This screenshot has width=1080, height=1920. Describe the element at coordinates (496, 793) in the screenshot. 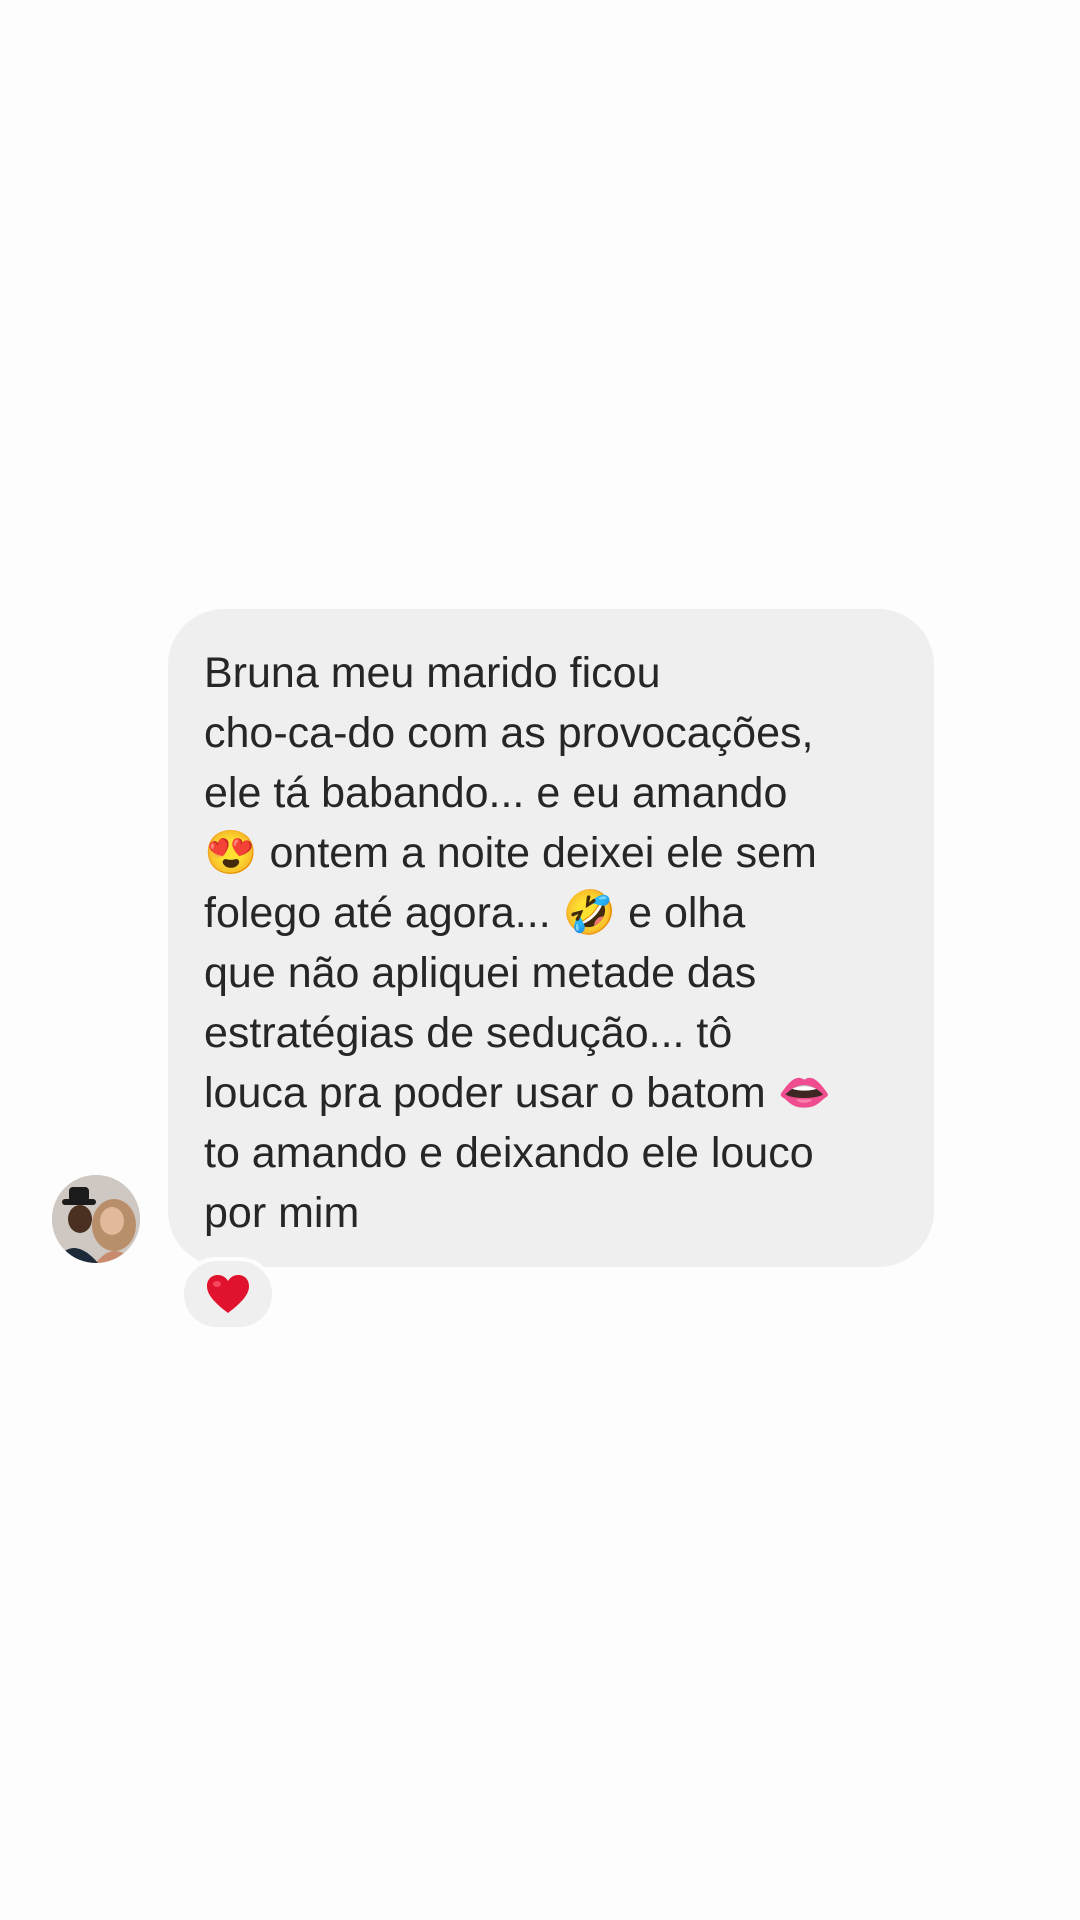

I see `message-line: ele tá babando... e eu amando` at that location.